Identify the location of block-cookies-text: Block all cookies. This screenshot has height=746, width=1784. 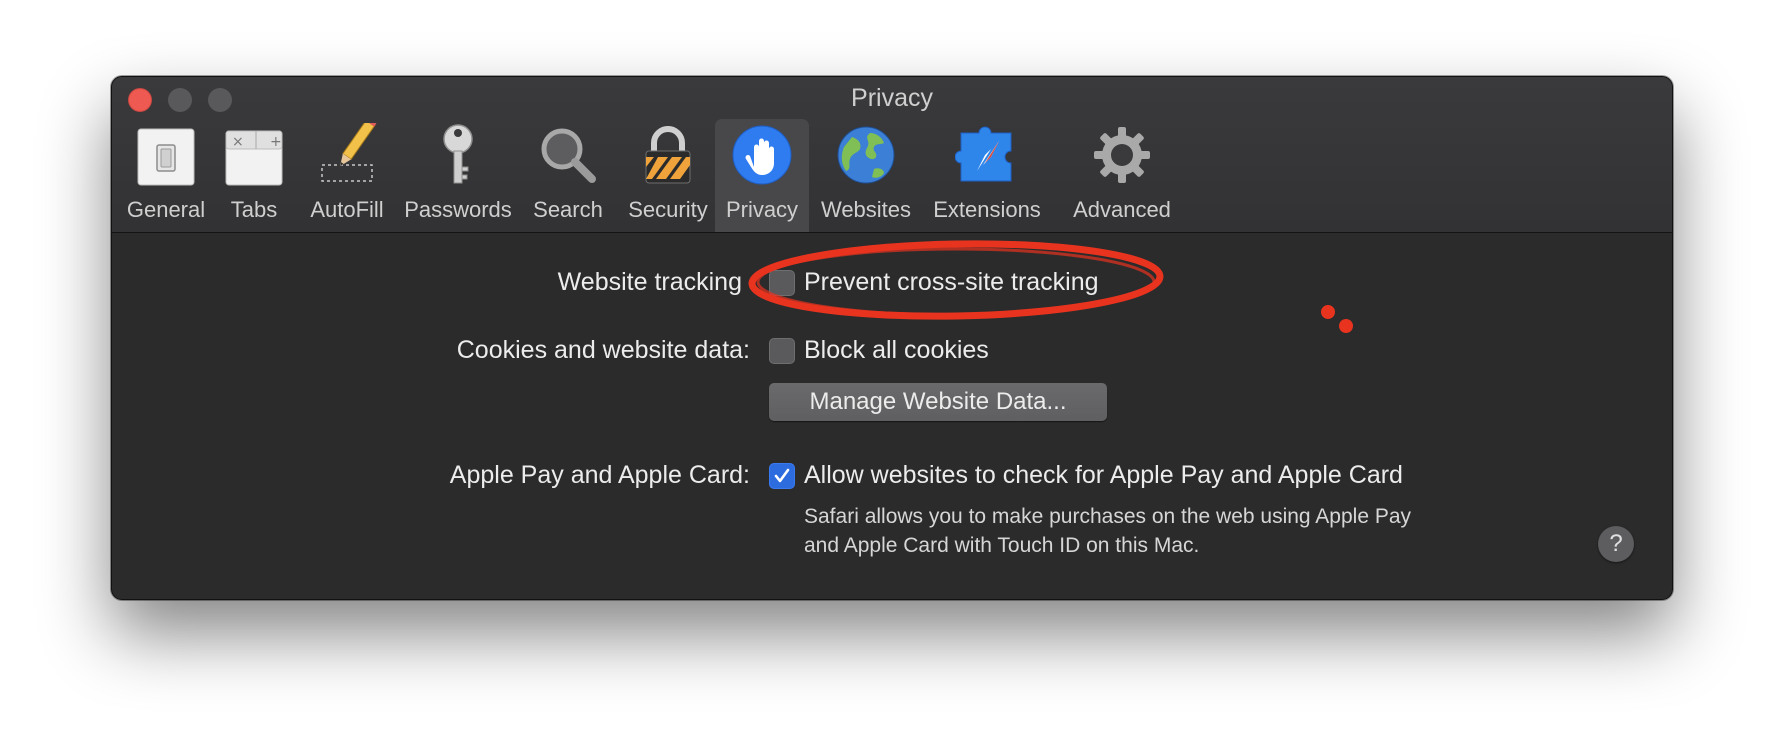
(896, 350).